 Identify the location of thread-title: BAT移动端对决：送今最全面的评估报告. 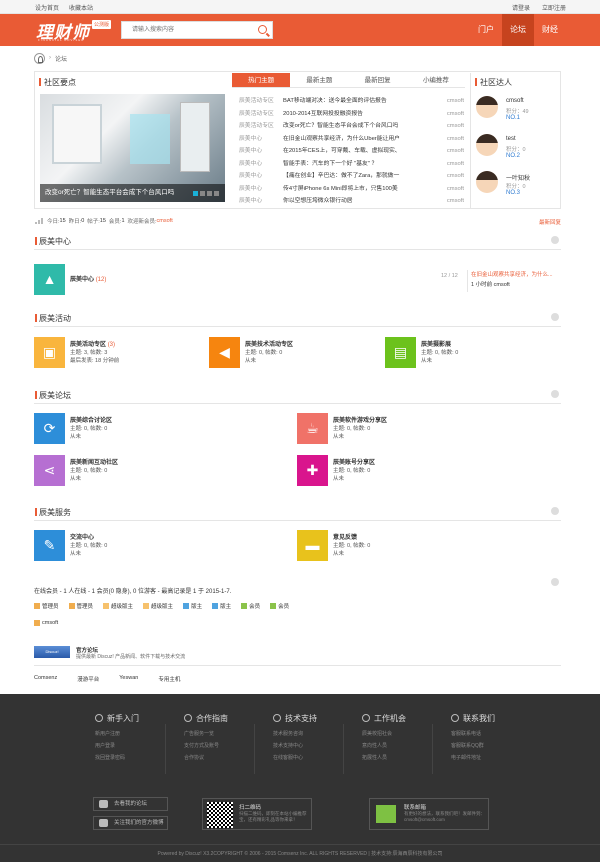
(359, 101).